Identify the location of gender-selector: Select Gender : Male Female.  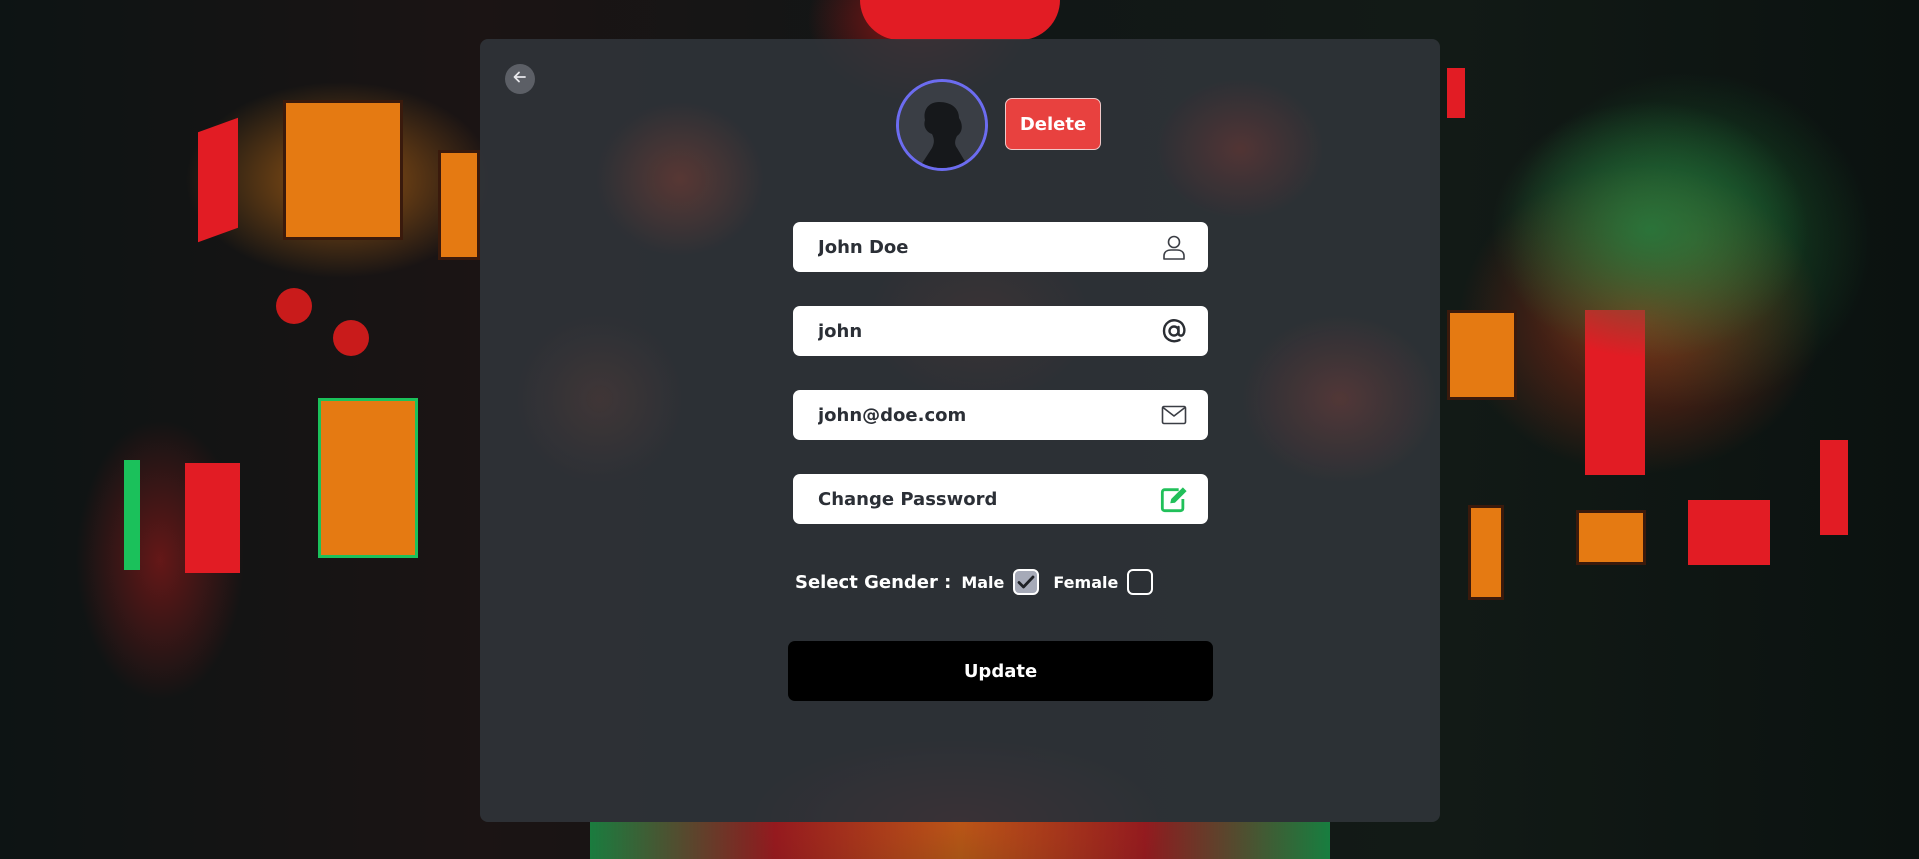
(981, 582).